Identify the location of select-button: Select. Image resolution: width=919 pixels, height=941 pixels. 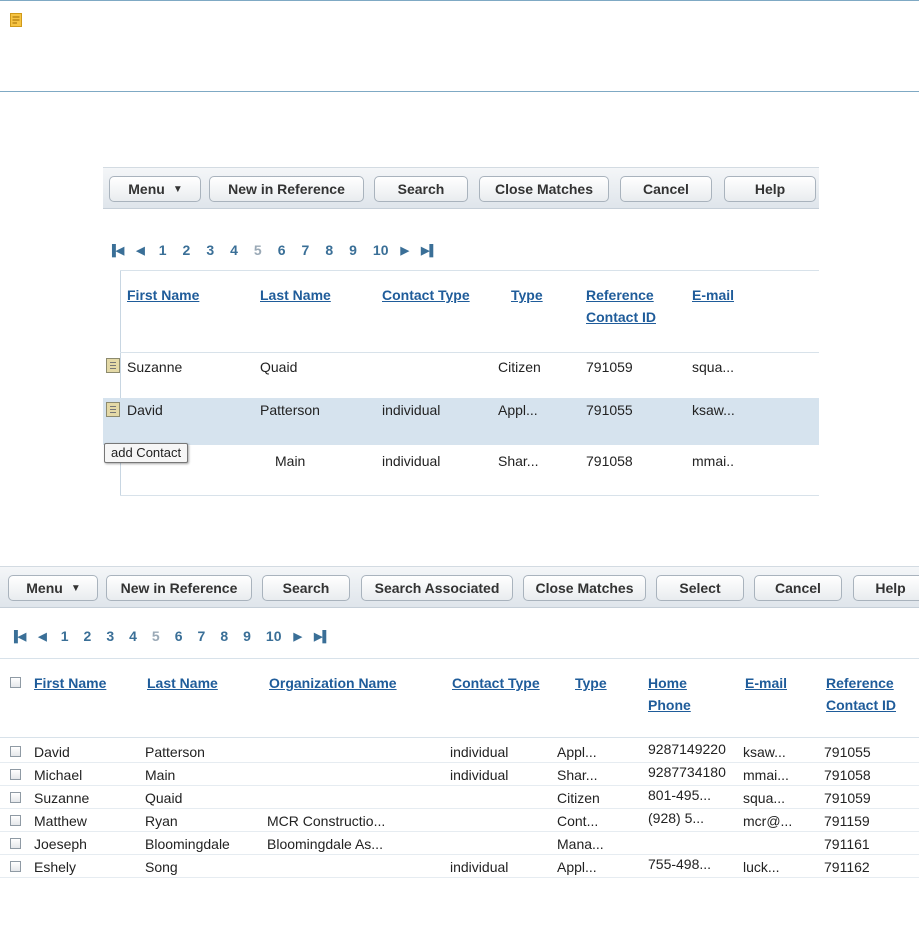
(700, 588).